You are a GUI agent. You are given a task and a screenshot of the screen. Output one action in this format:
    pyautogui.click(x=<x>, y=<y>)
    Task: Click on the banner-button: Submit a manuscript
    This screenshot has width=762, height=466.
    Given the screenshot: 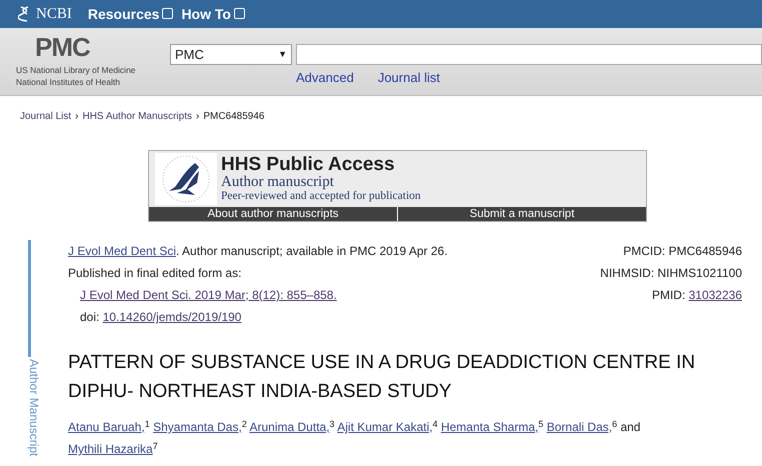 What is the action you would take?
    pyautogui.click(x=522, y=214)
    